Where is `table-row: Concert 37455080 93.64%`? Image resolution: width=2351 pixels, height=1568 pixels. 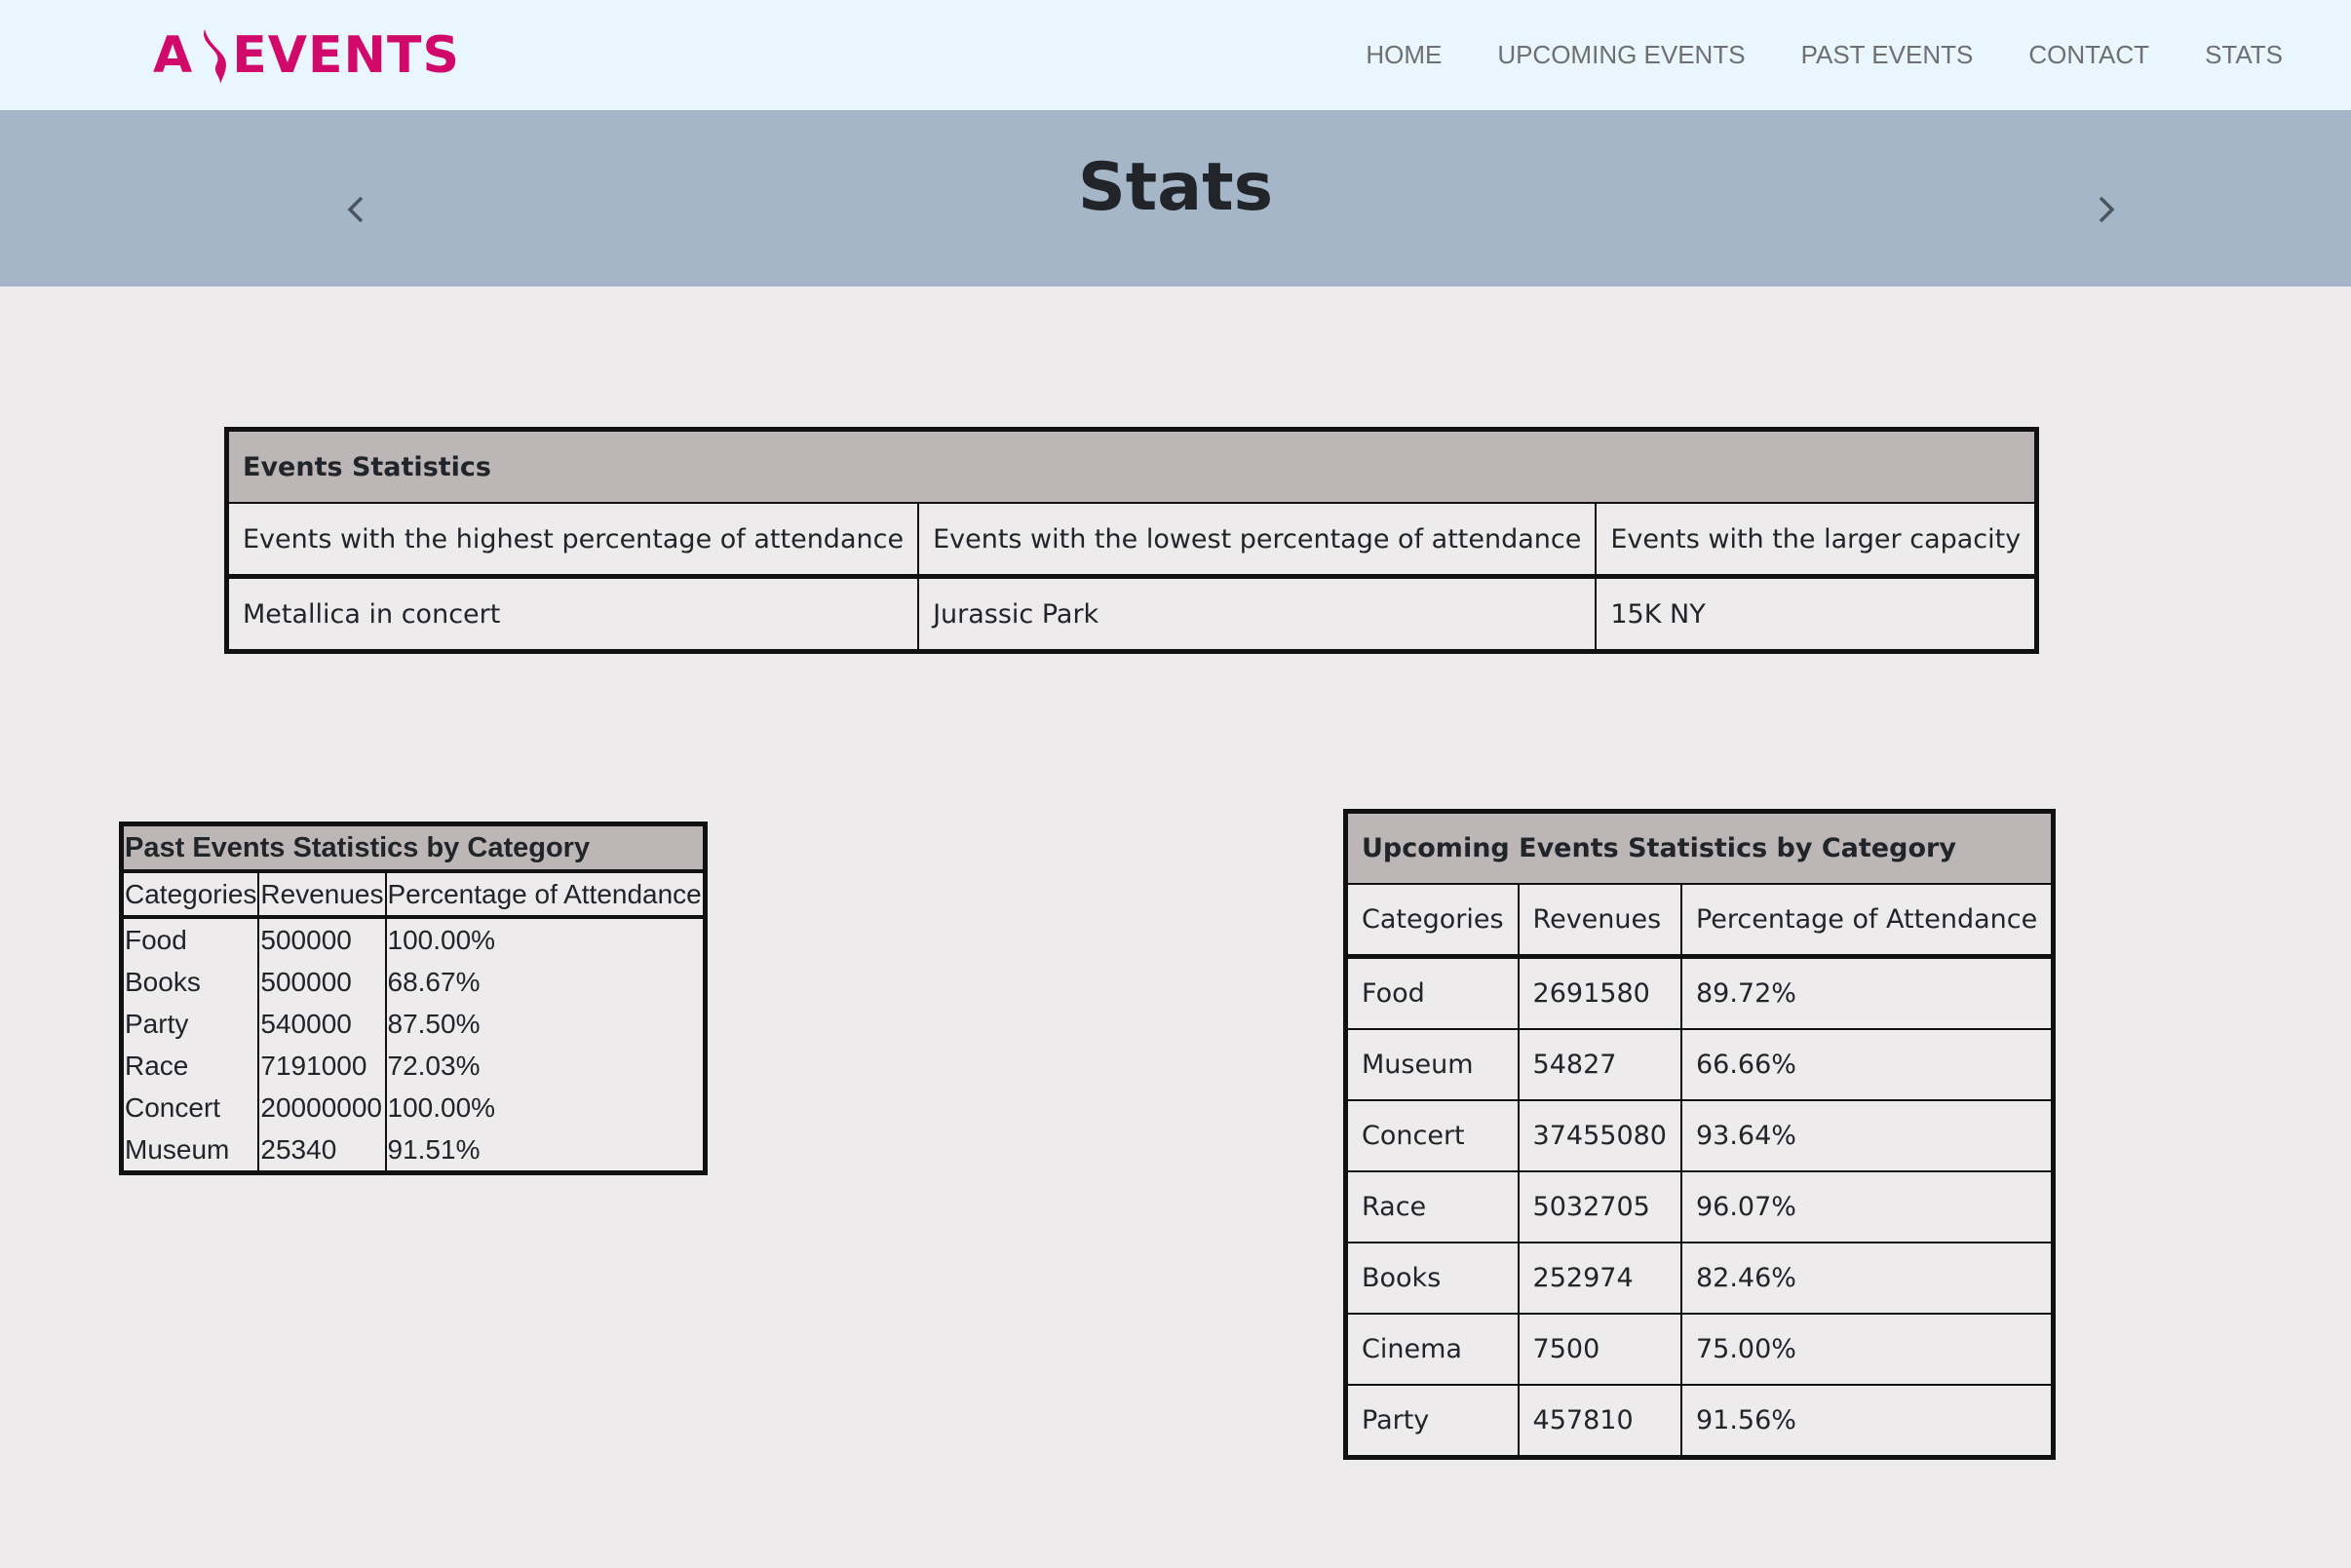
table-row: Concert 37455080 93.64% is located at coordinates (1700, 1135).